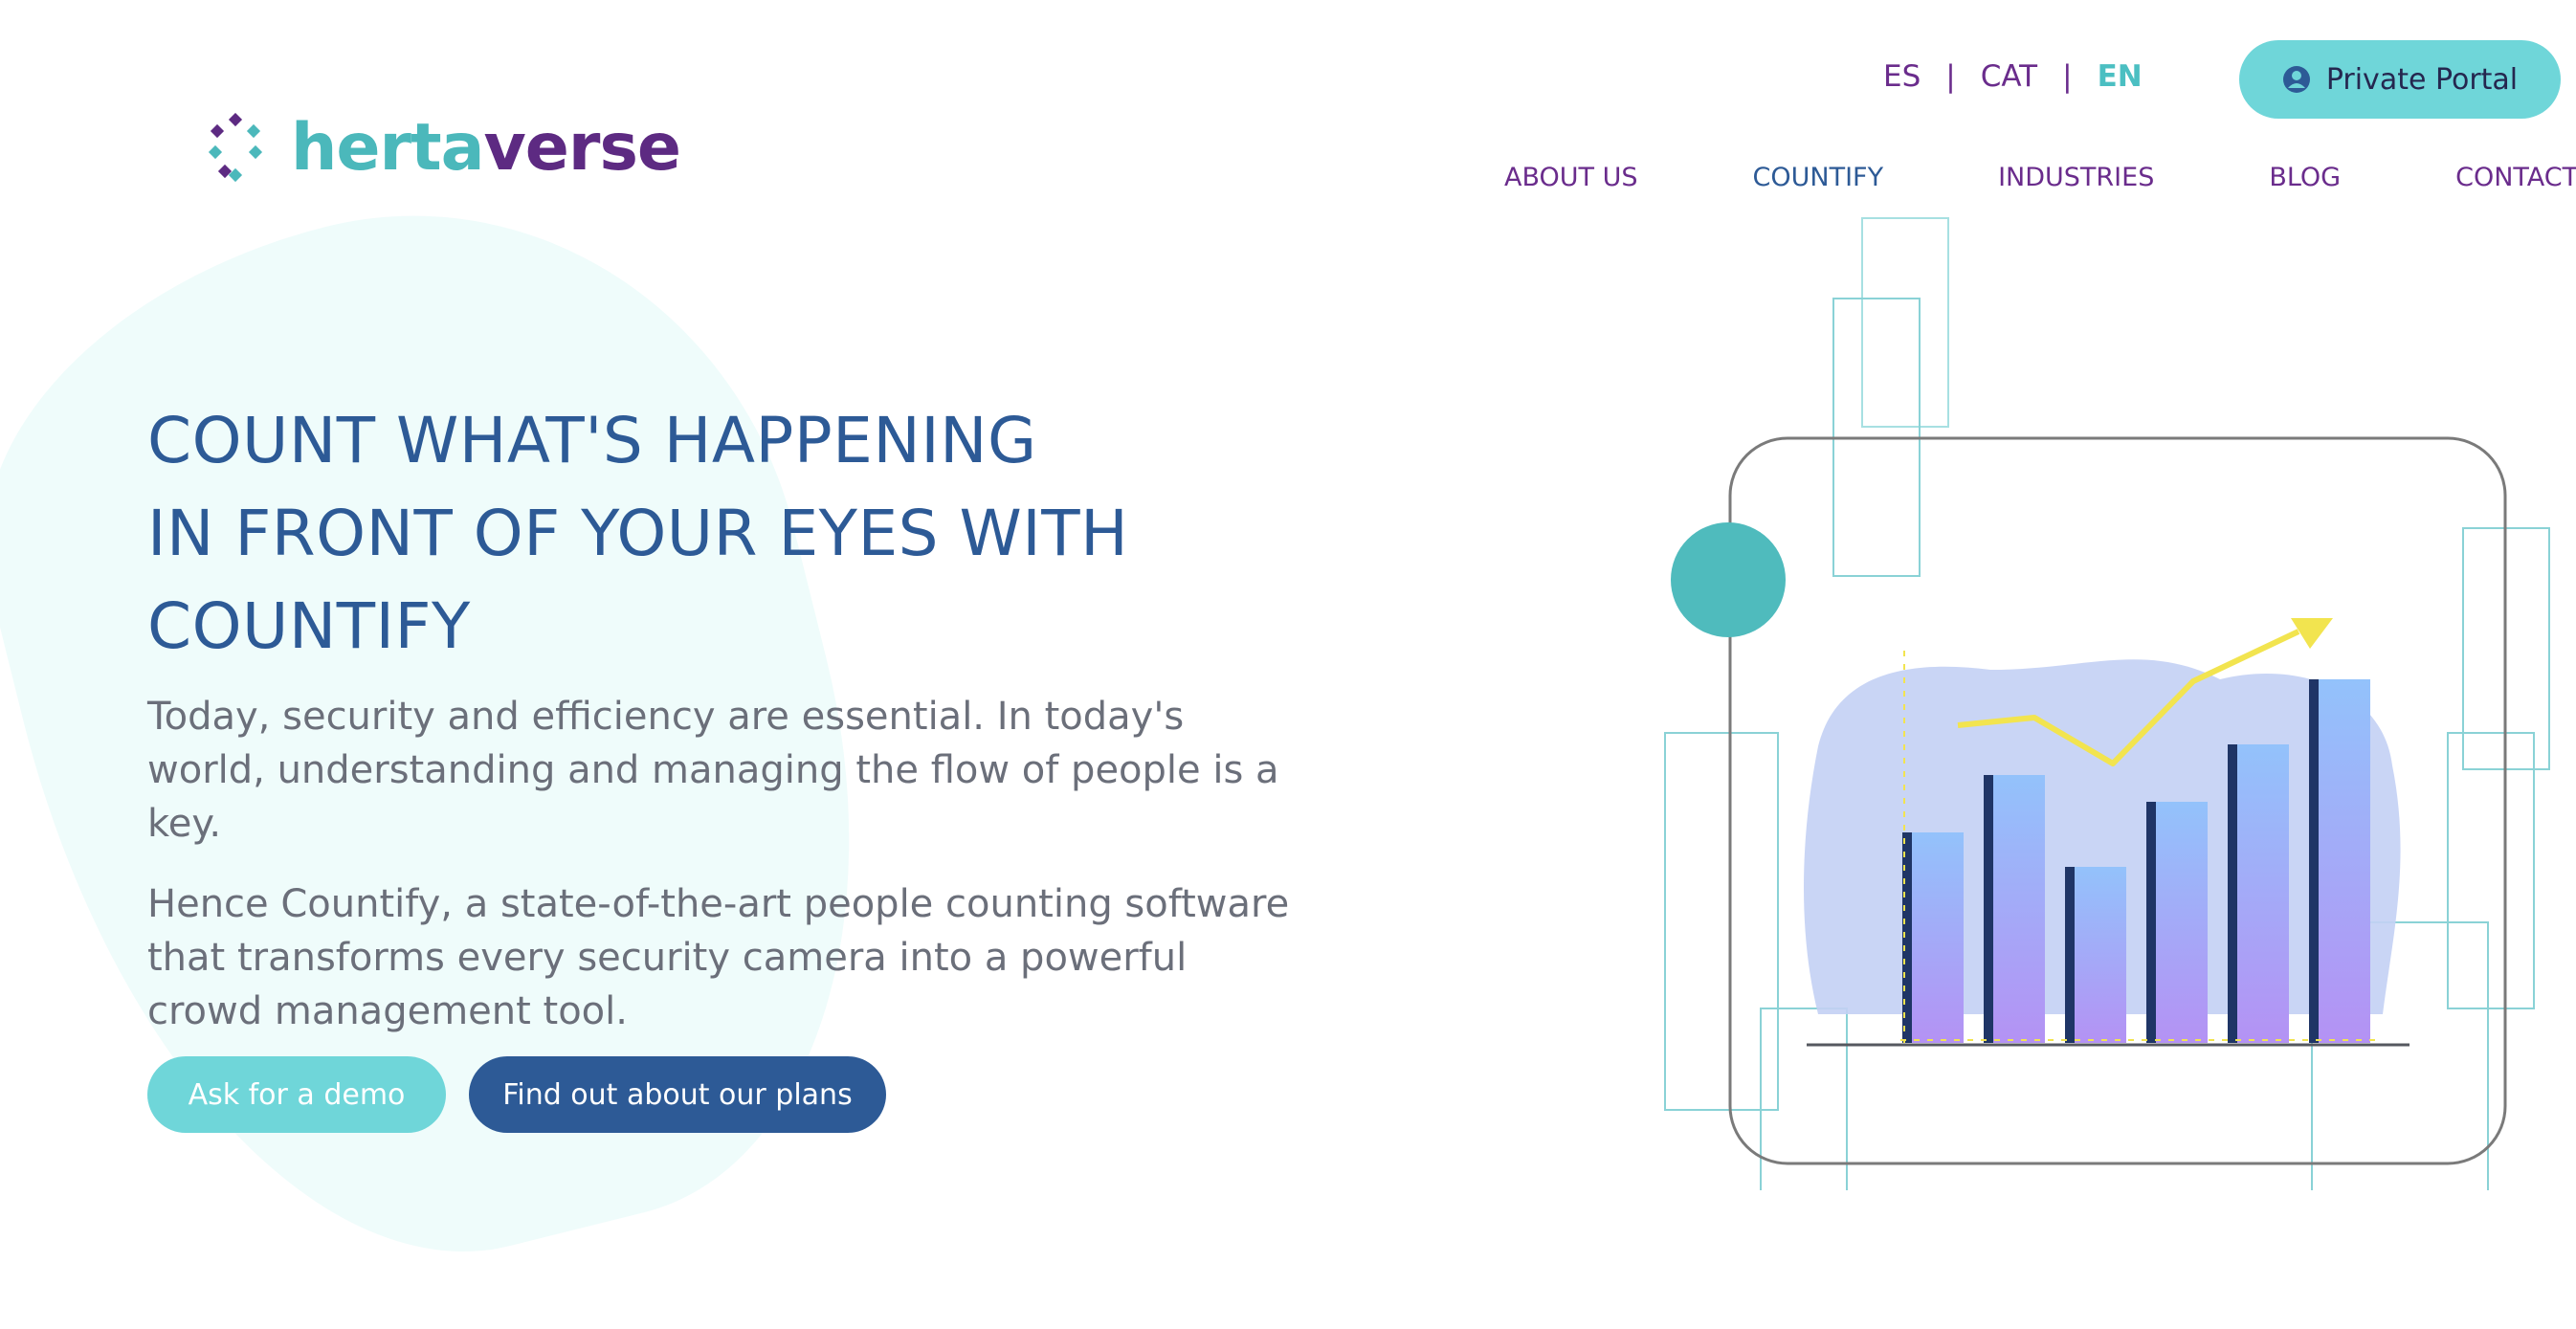 The width and height of the screenshot is (2576, 1329). What do you see at coordinates (387, 148) in the screenshot?
I see `brand-name-herta: herta` at bounding box center [387, 148].